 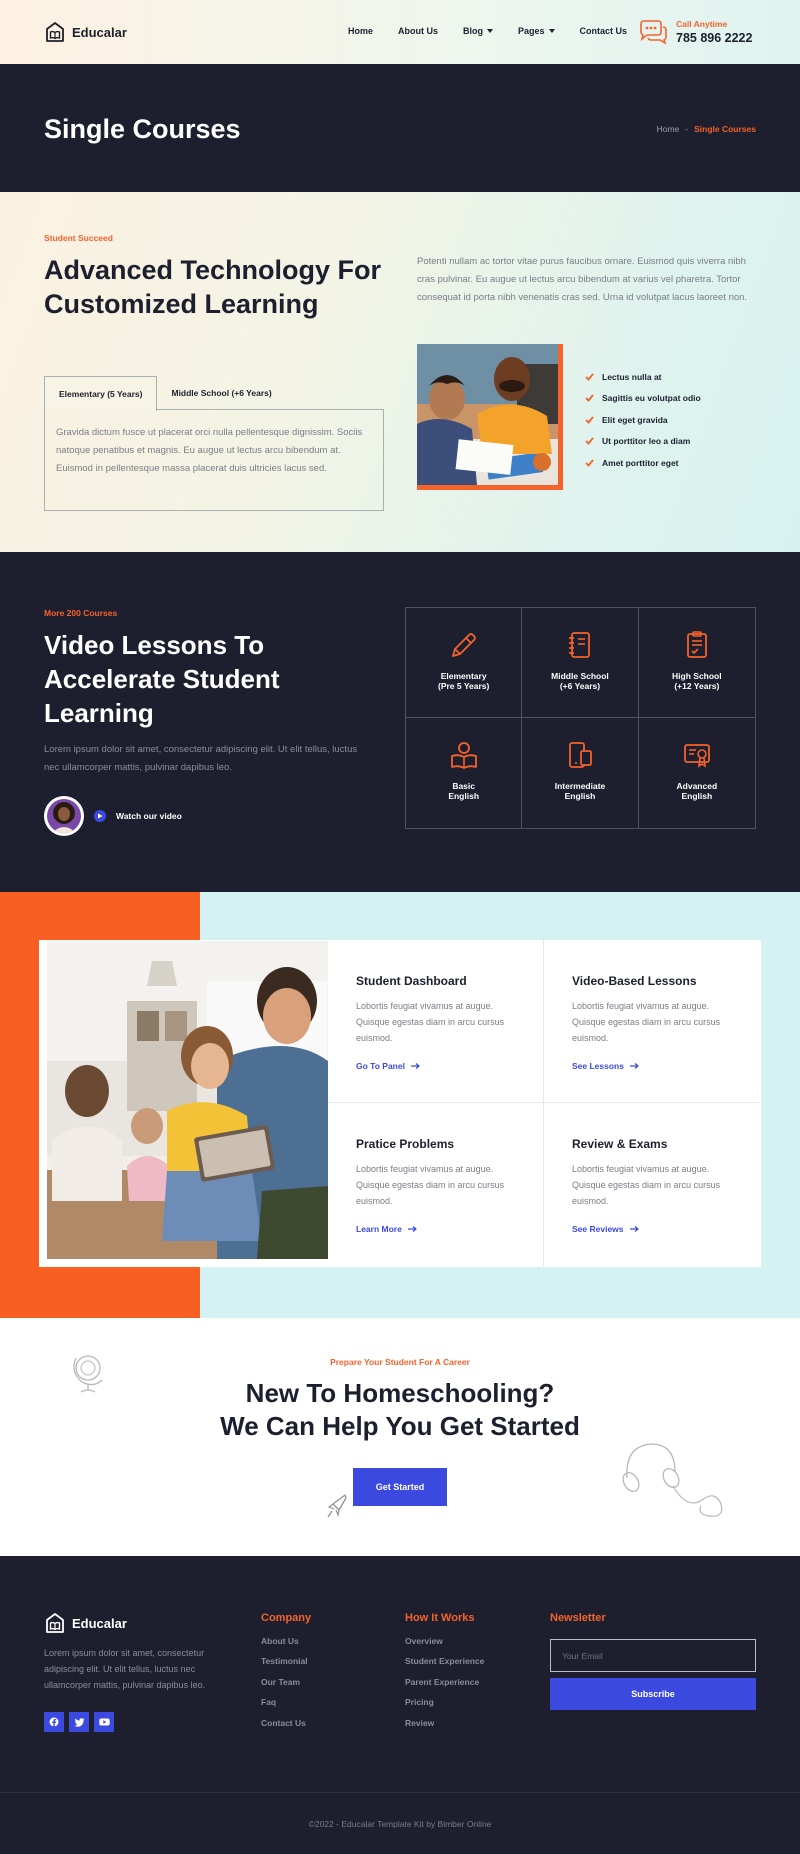 What do you see at coordinates (668, 129) in the screenshot?
I see `breadcrumb-home: Home` at bounding box center [668, 129].